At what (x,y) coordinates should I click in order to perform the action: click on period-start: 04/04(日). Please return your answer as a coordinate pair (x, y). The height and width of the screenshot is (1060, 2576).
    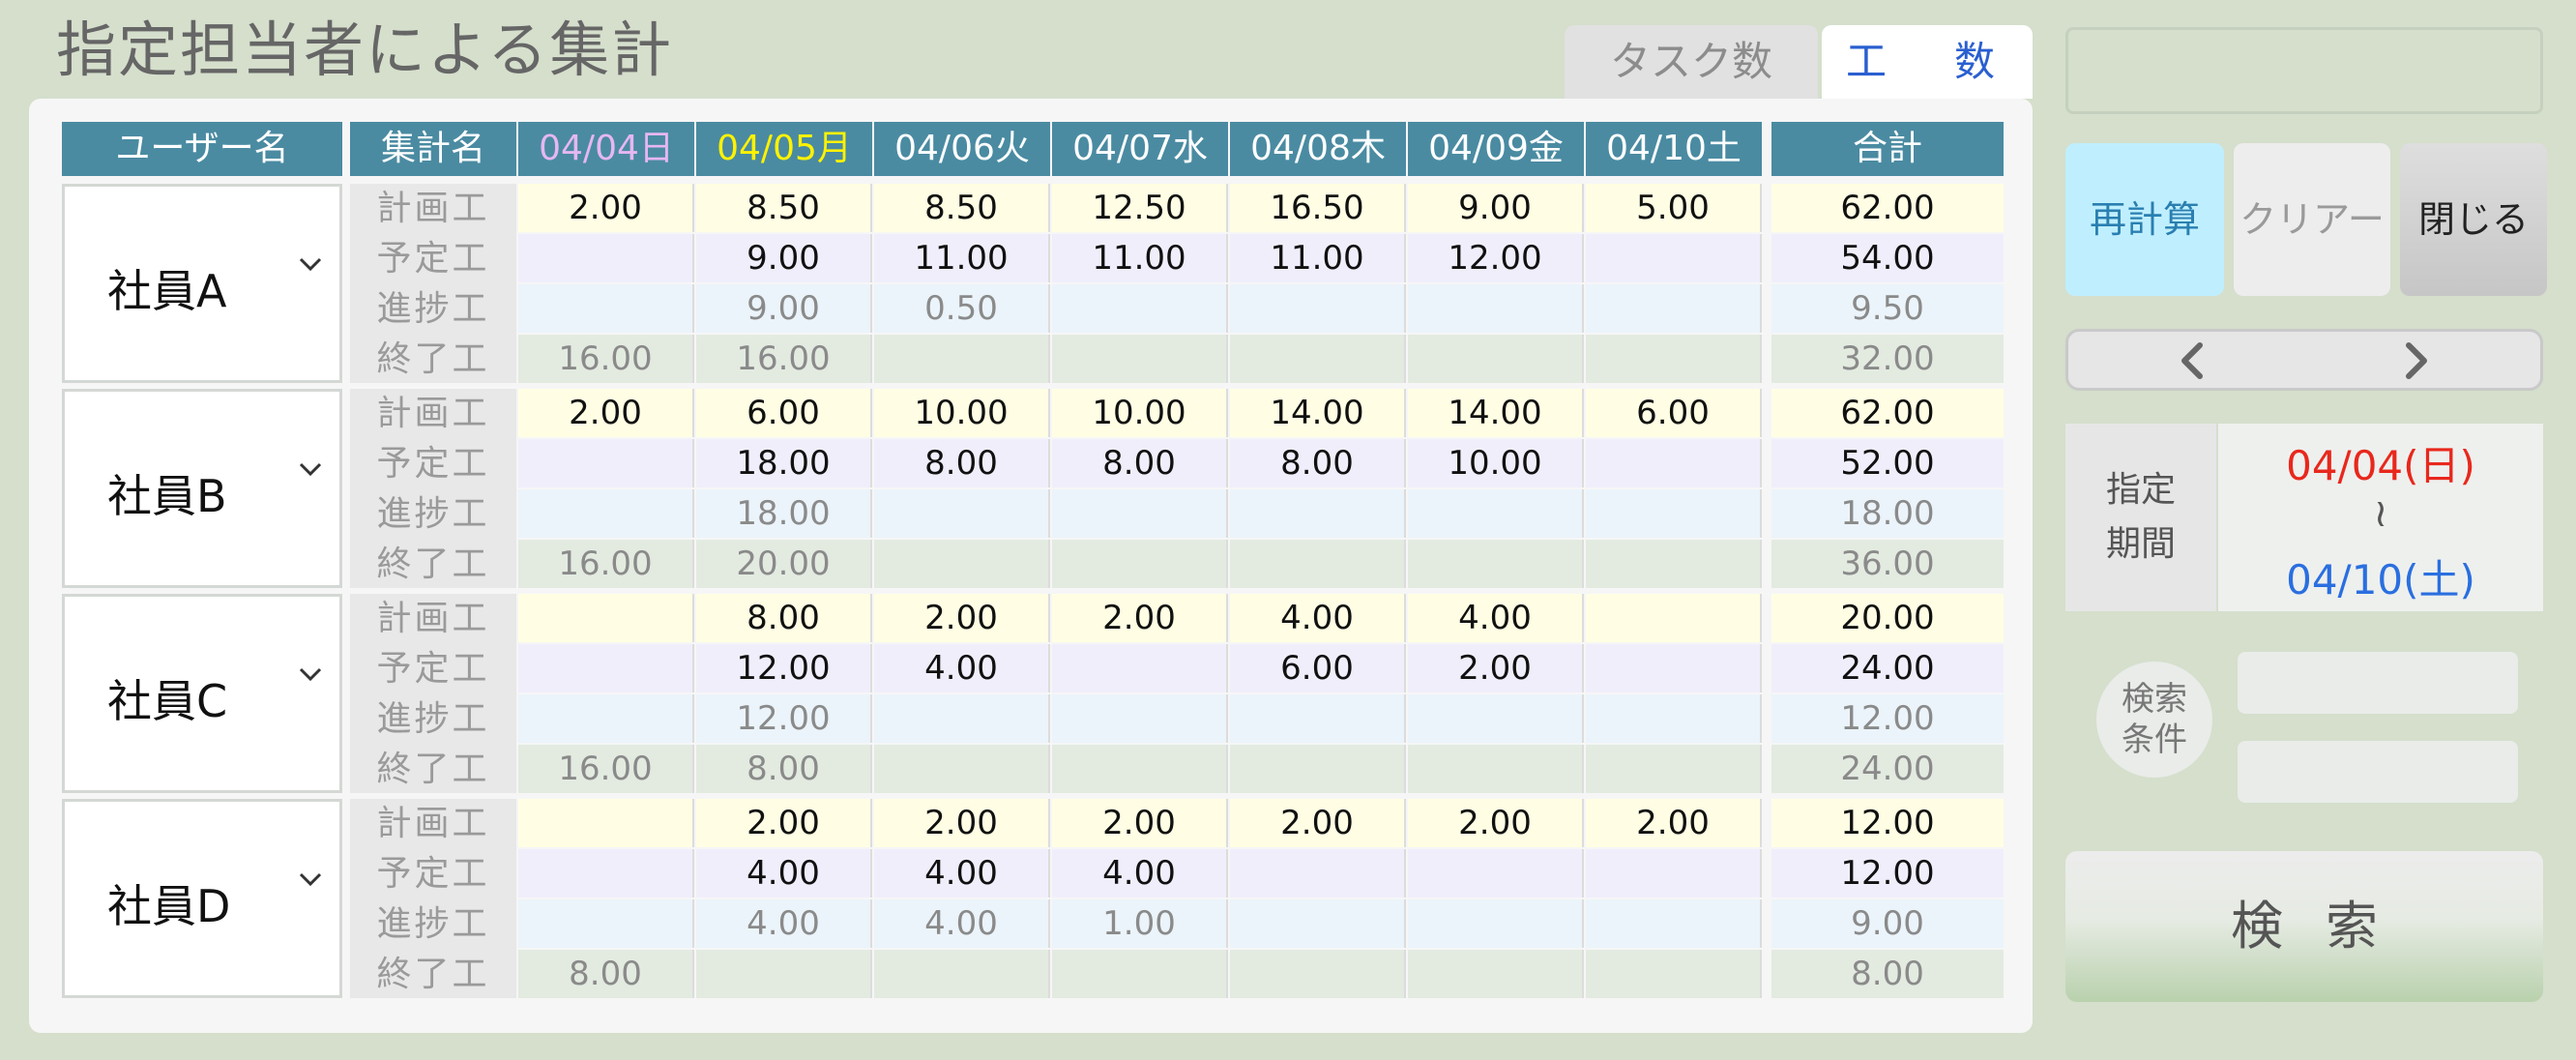
    Looking at the image, I should click on (2380, 465).